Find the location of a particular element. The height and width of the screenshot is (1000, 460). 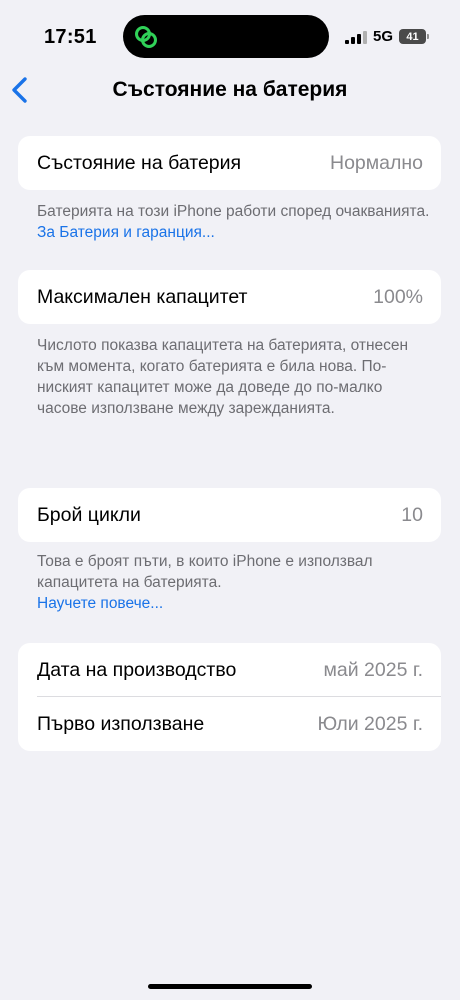

cycle-count-value: 10 is located at coordinates (412, 514).